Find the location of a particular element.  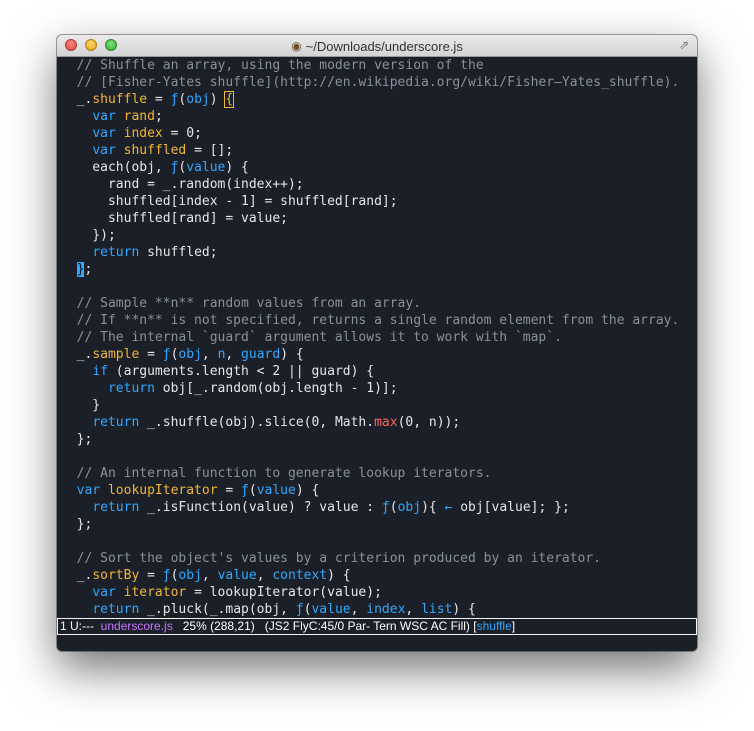

code-line: }; is located at coordinates (377, 269).